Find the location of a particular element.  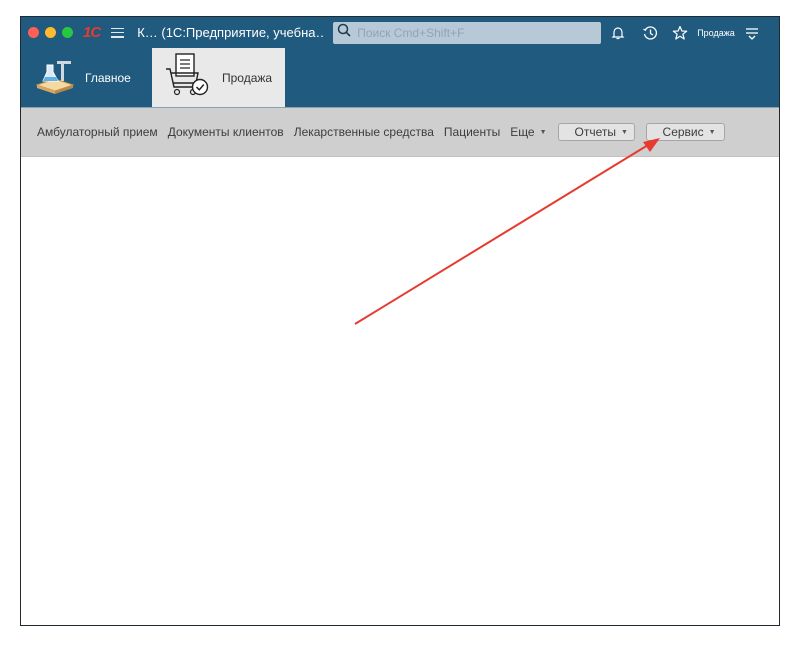

flask-scale-icon is located at coordinates (55, 77).